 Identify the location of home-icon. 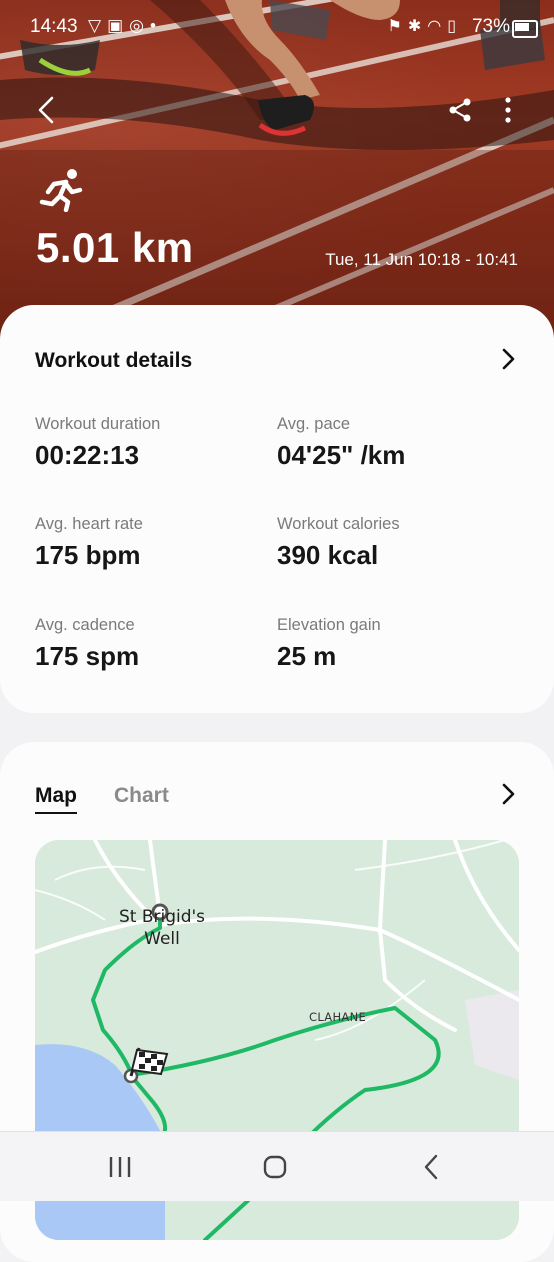
(275, 1167).